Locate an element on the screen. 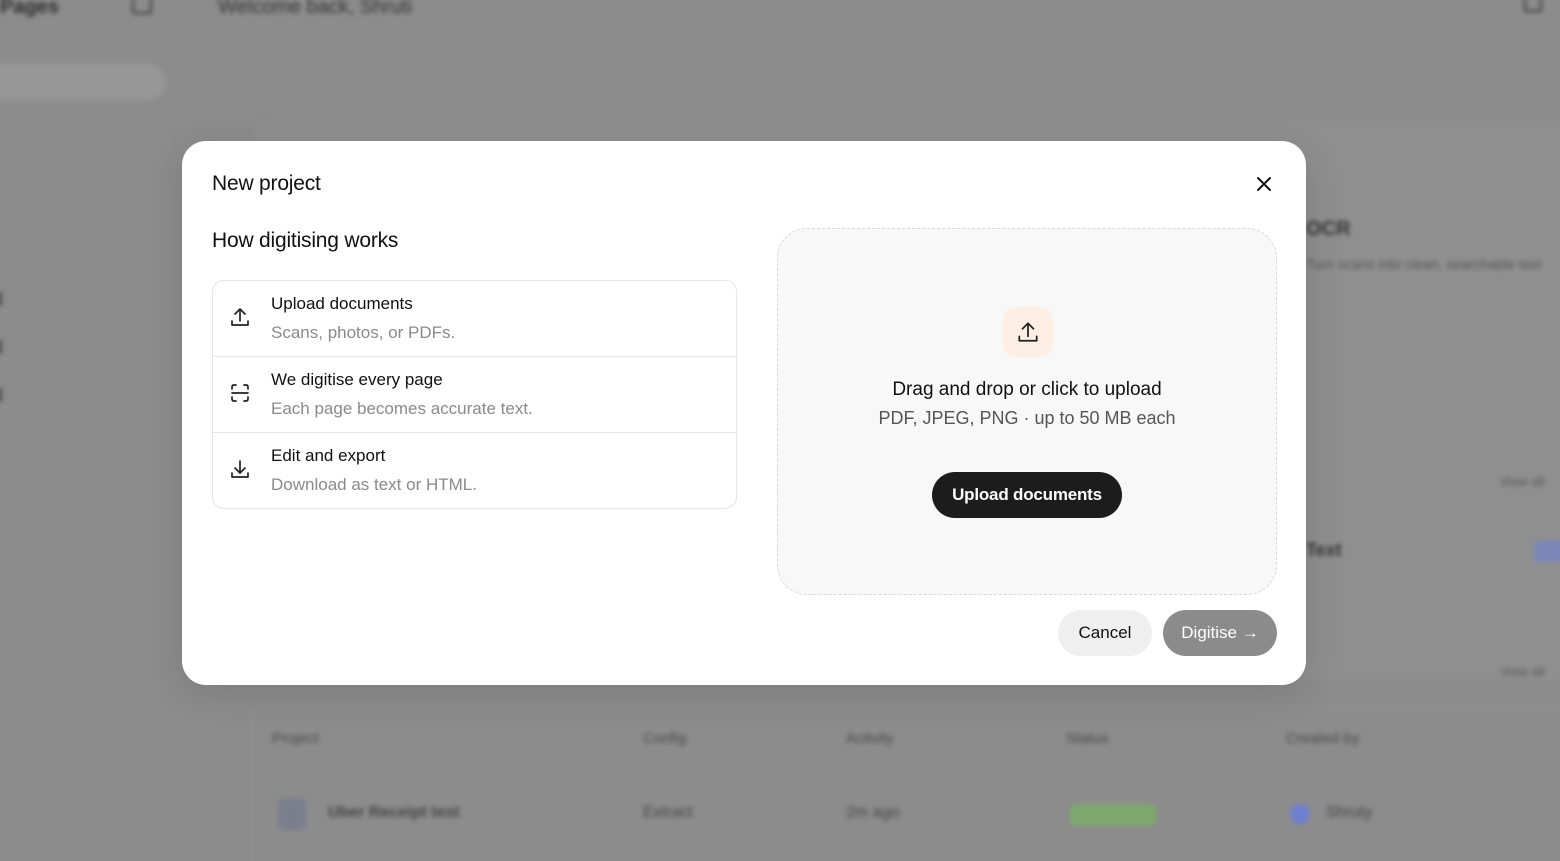  row-chip is located at coordinates (1547, 551).